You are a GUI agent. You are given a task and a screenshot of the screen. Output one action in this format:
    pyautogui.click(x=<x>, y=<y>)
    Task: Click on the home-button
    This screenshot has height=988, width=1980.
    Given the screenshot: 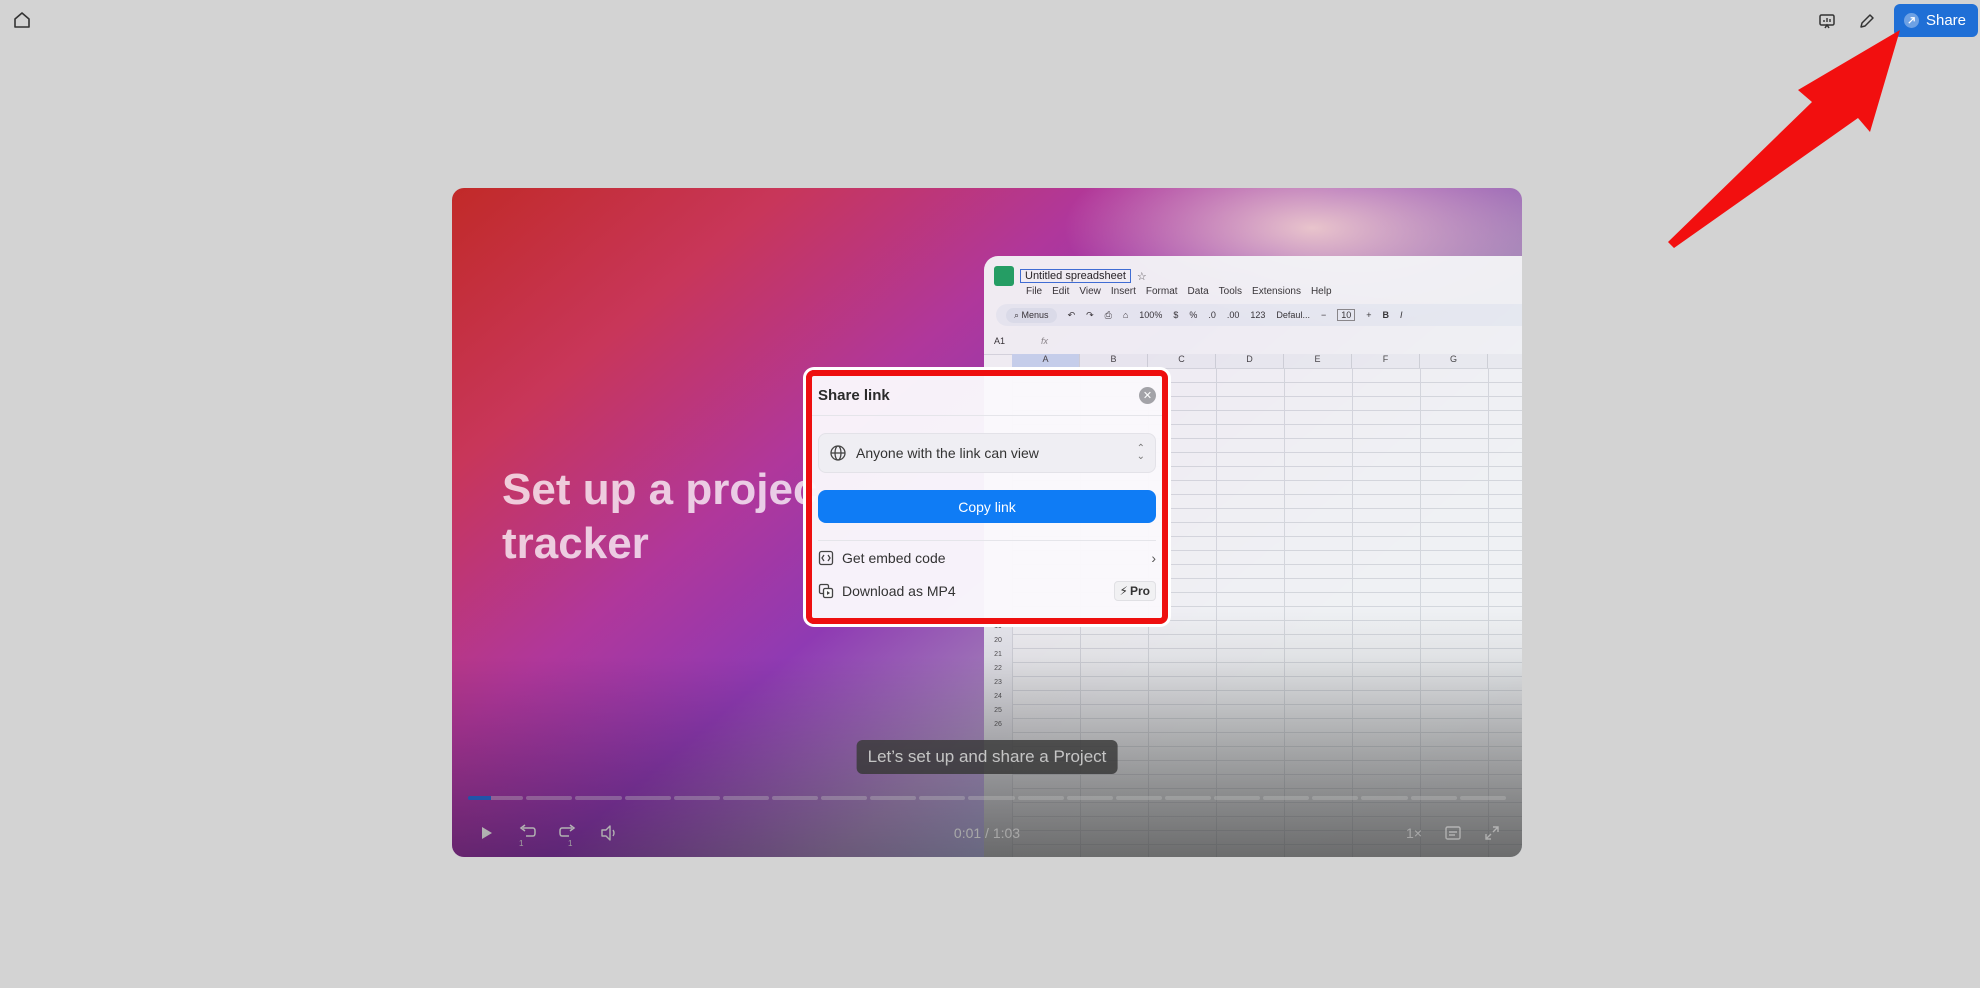 What is the action you would take?
    pyautogui.click(x=22, y=20)
    